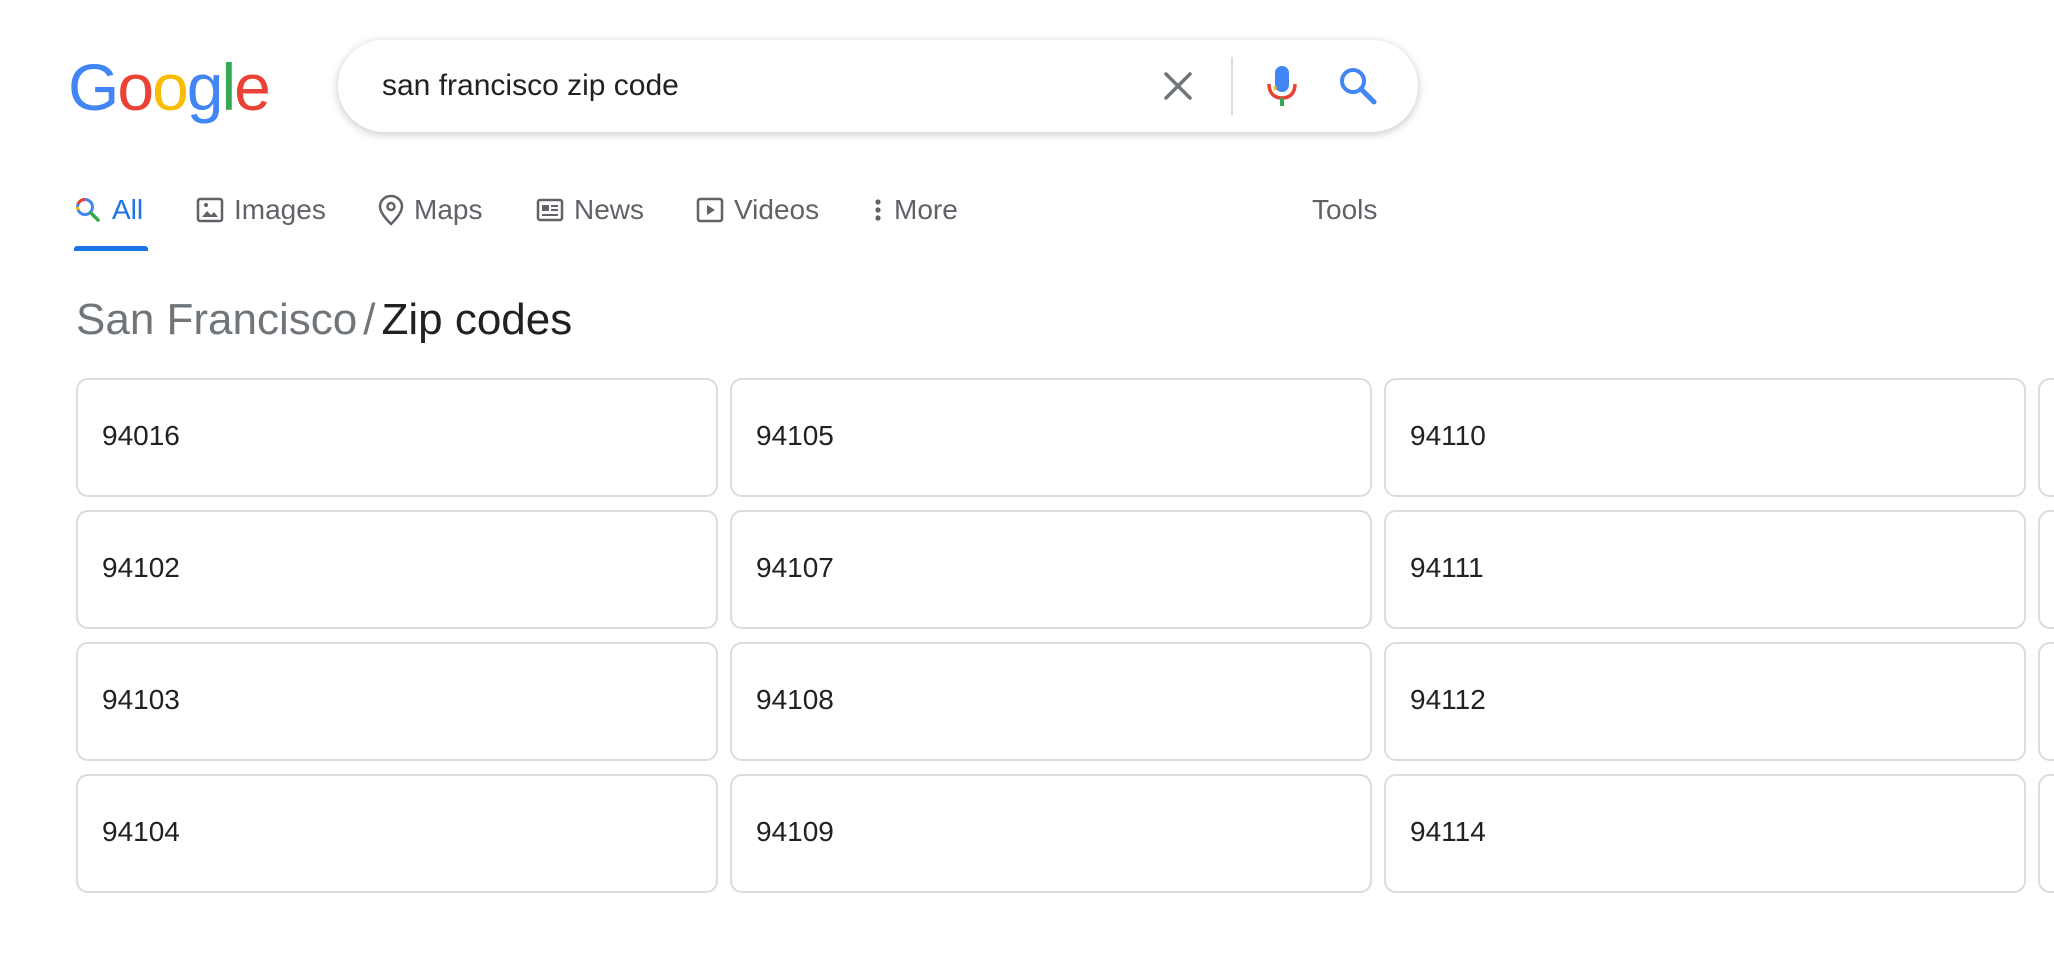 The width and height of the screenshot is (2054, 954). I want to click on zip-code-card: 94112, so click(1705, 701).